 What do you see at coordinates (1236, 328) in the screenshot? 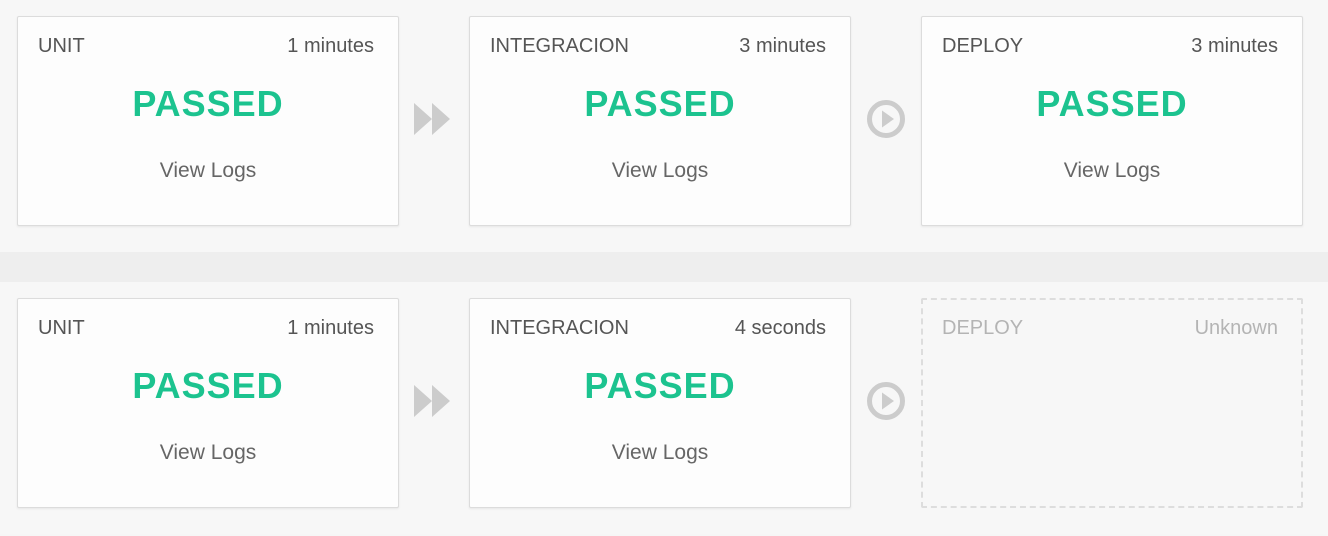
I see `stage-duration: Unknown` at bounding box center [1236, 328].